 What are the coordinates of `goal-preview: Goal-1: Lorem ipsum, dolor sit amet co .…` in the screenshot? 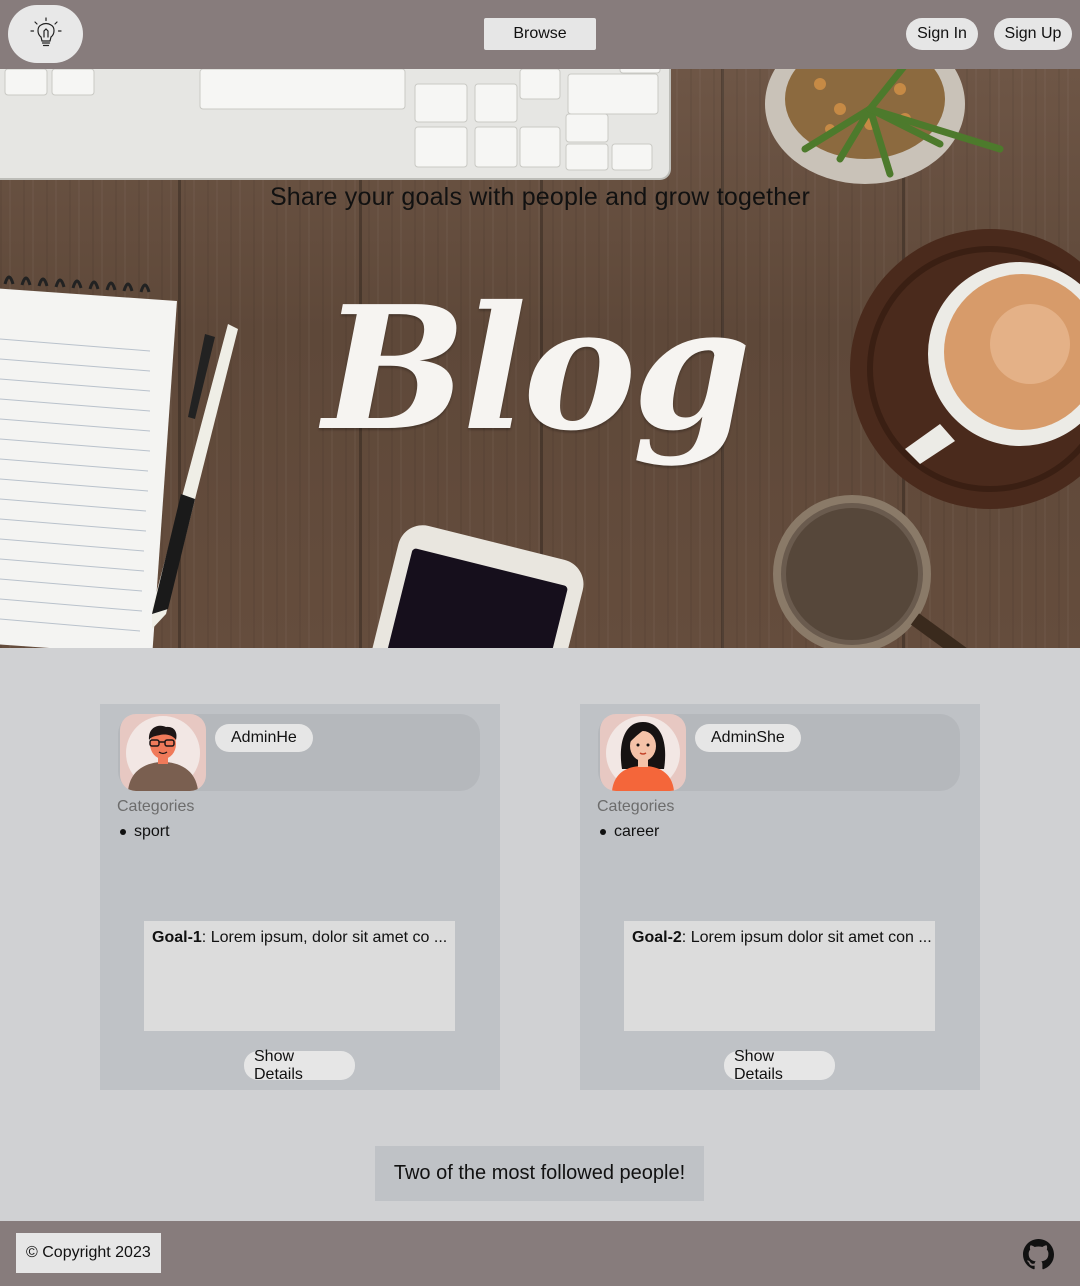 It's located at (299, 976).